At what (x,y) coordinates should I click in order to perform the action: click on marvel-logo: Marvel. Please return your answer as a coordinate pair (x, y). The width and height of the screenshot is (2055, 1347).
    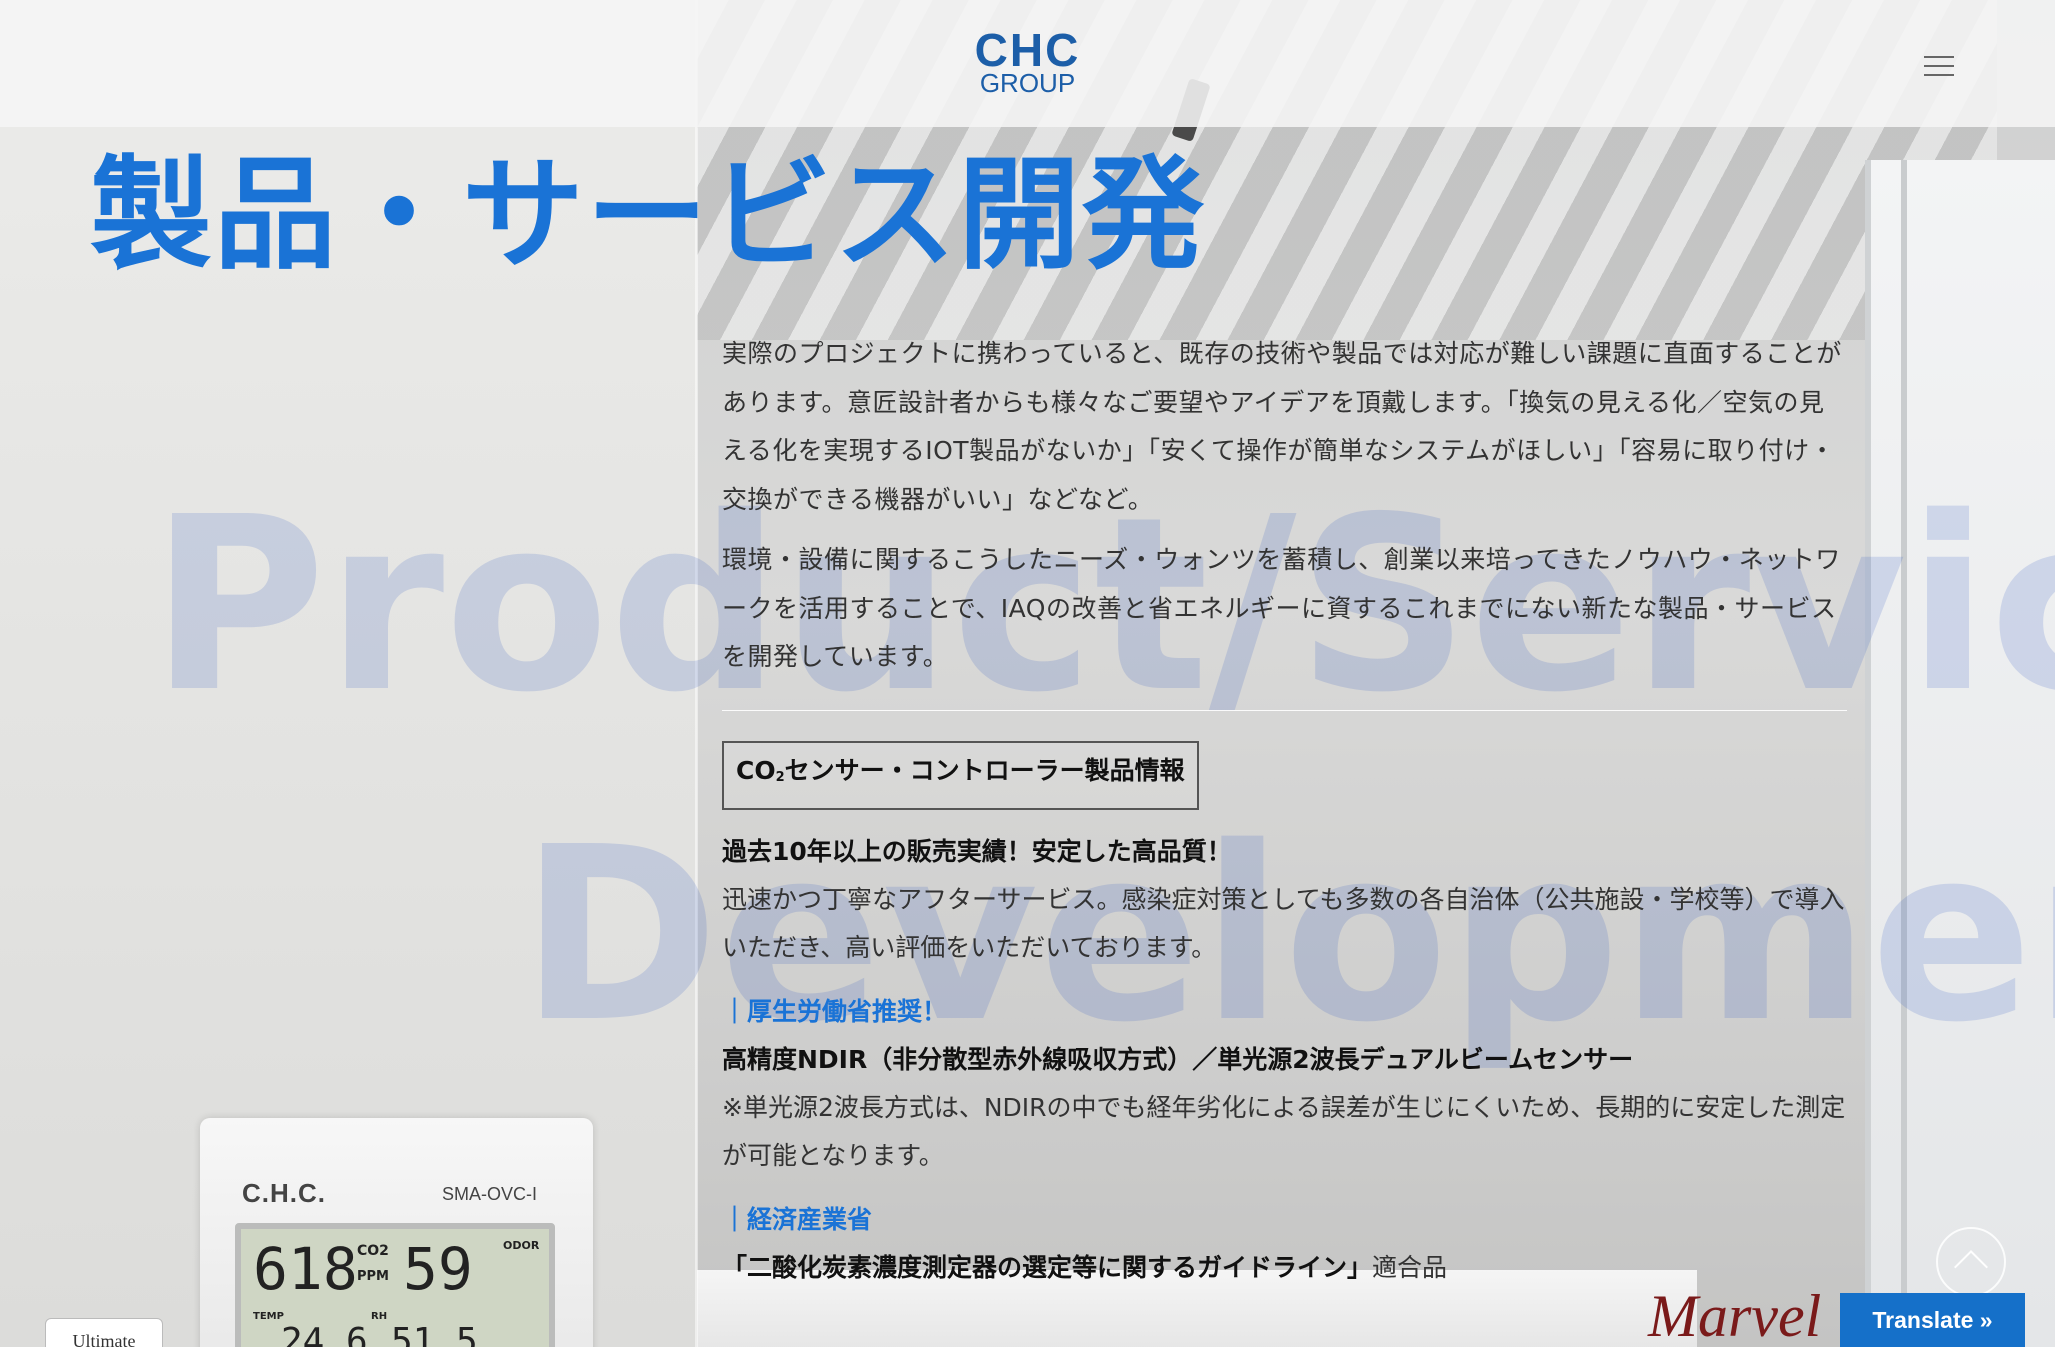
    Looking at the image, I should click on (1735, 1315).